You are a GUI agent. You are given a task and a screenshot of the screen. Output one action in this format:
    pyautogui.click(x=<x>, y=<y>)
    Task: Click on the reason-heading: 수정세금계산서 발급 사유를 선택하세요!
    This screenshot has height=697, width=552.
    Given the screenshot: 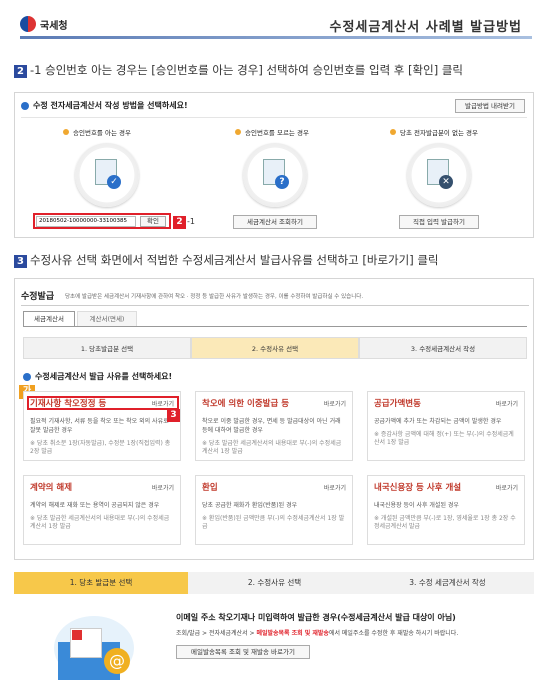 What is the action you would take?
    pyautogui.click(x=97, y=376)
    